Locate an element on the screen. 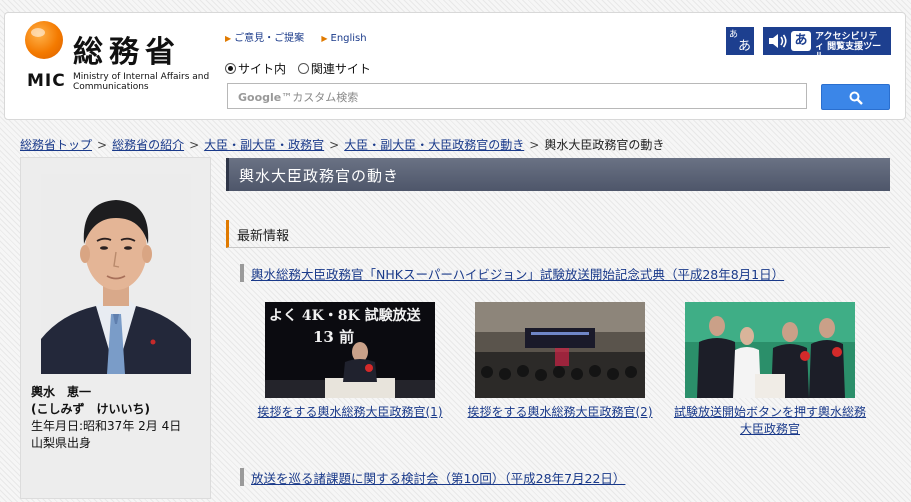 The width and height of the screenshot is (911, 502). accessibility-label-text: アクセシビリティ 閲覧支援ツール is located at coordinates (848, 47).